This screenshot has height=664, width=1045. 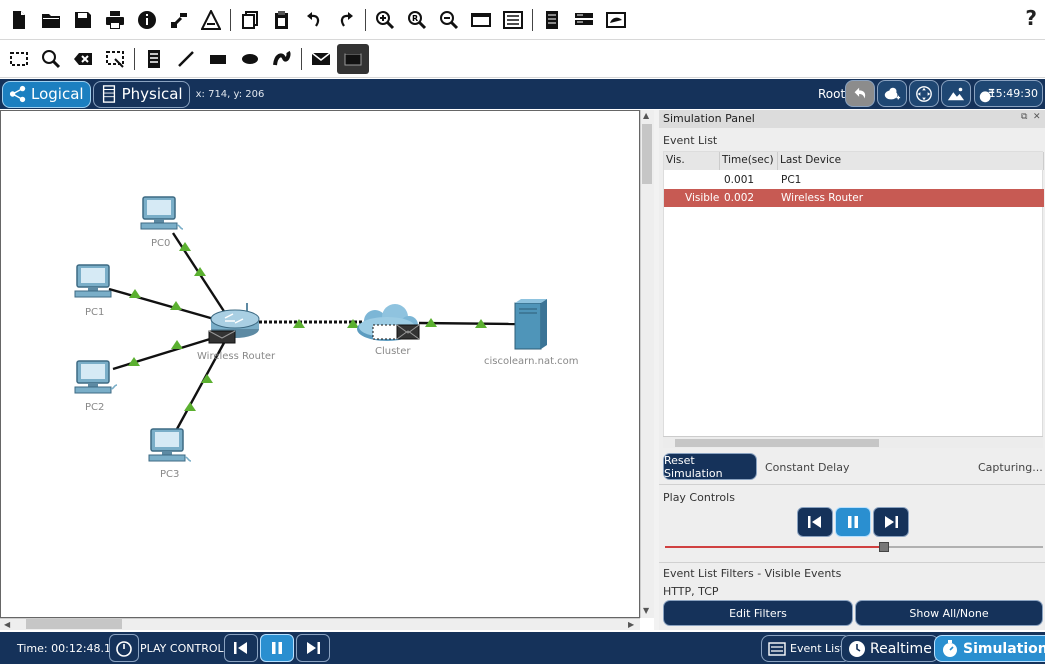 I want to click on drawing-palette-icon, so click(x=481, y=20).